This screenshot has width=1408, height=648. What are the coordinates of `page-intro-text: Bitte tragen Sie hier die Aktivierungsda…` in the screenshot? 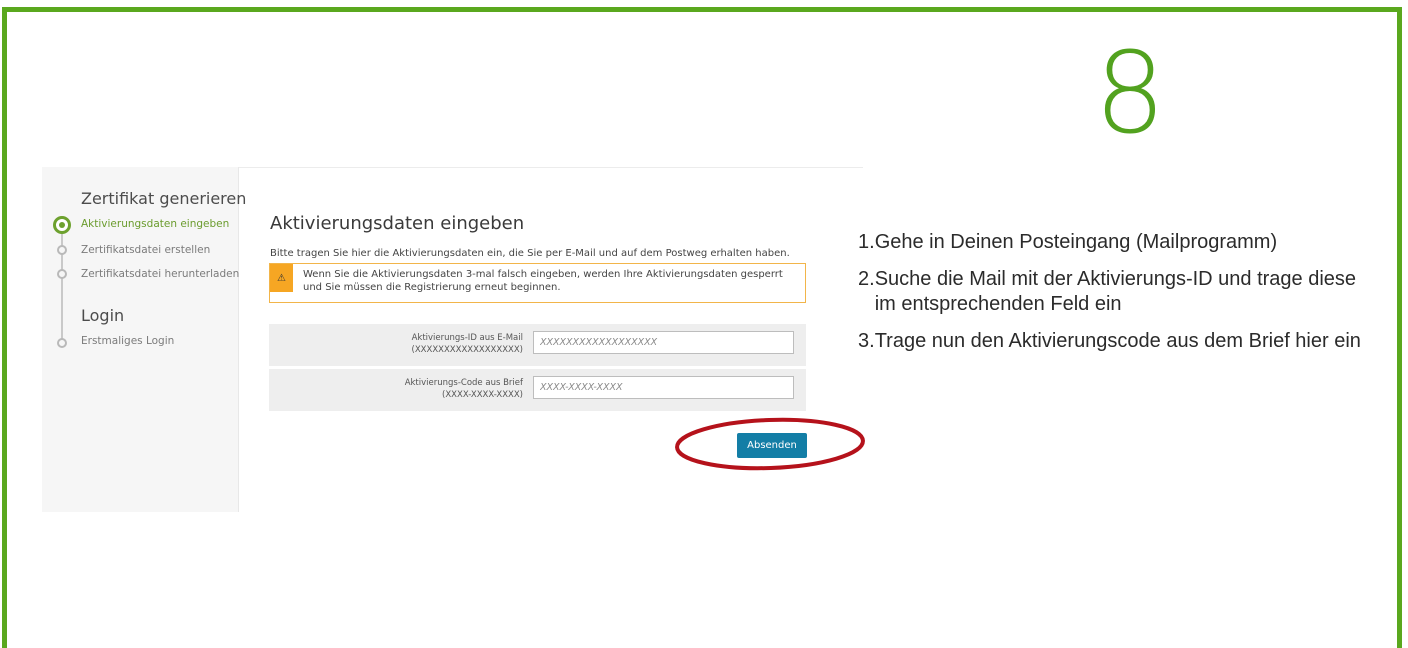 It's located at (530, 253).